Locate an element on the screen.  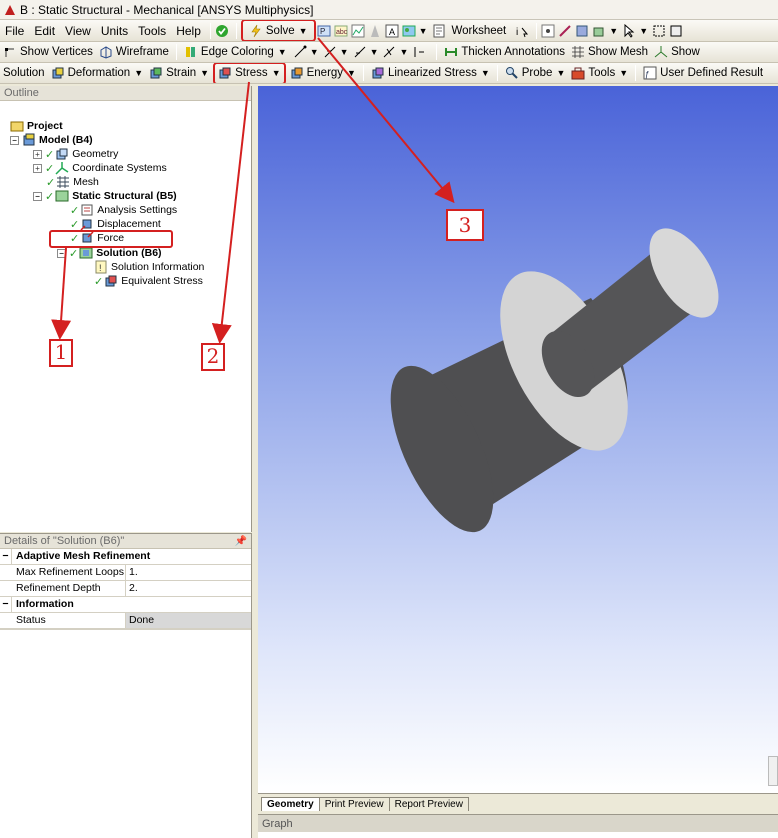
annotation-label-3: 3 is located at coordinates (465, 225).